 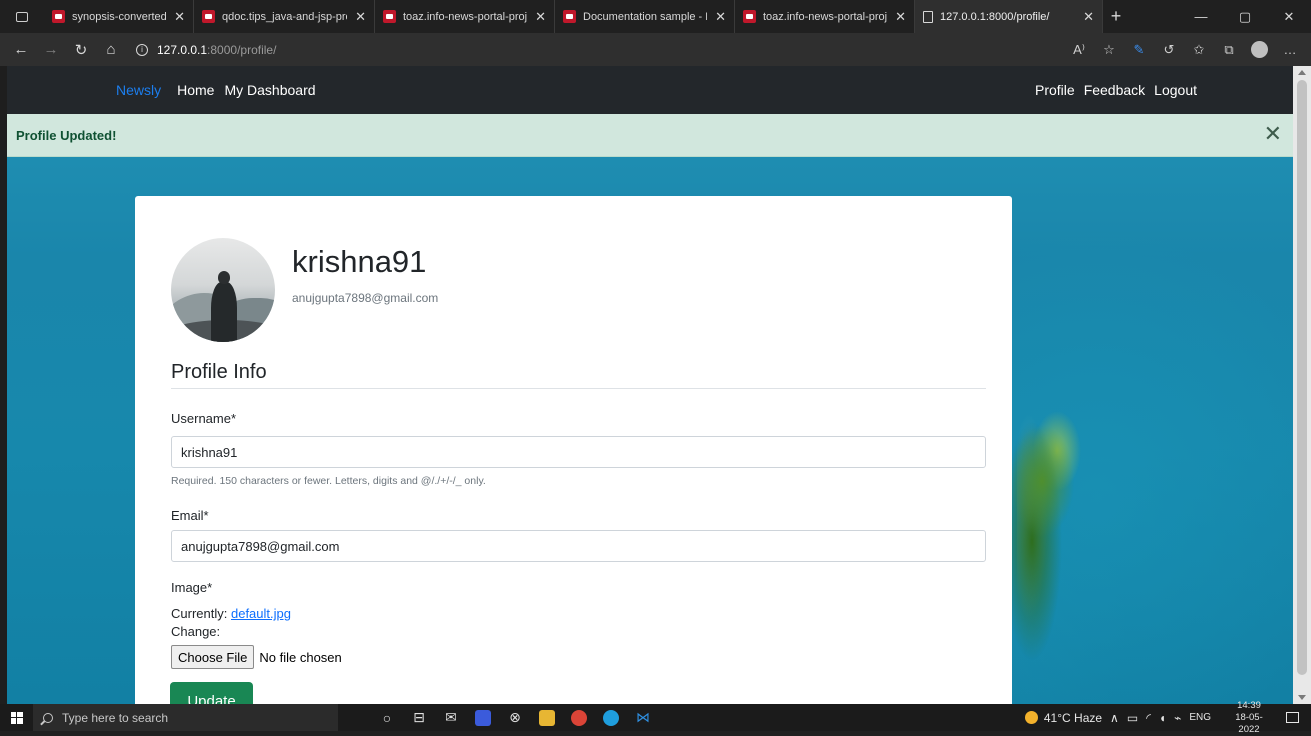 I want to click on scroll-down-icon, so click(x=1302, y=697).